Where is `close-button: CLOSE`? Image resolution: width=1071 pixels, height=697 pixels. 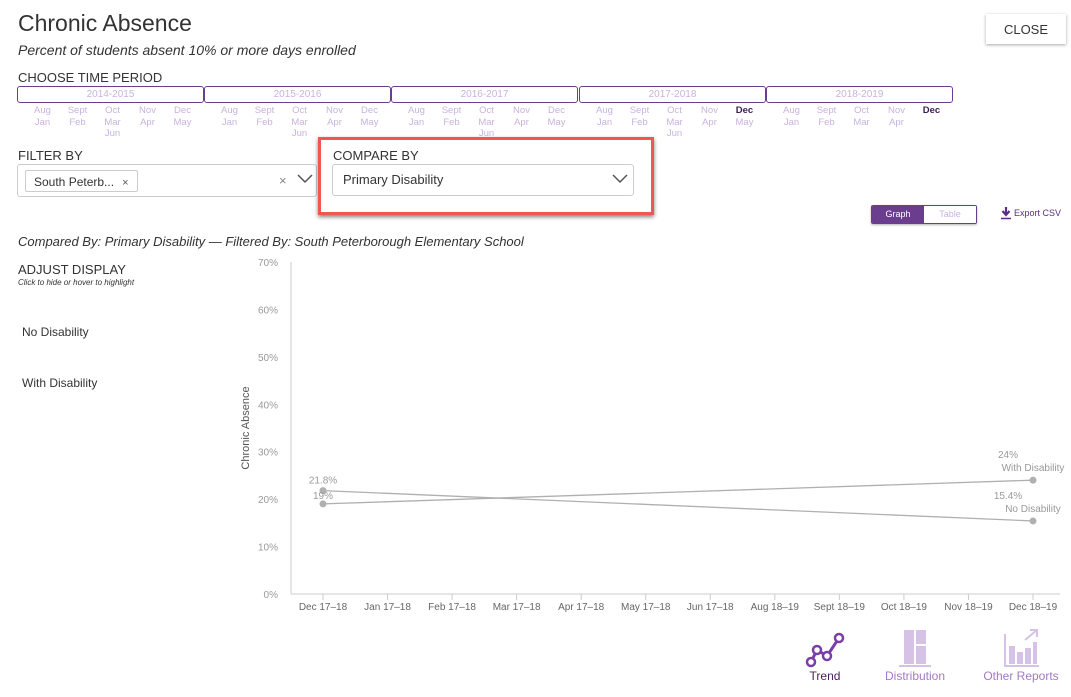
close-button: CLOSE is located at coordinates (1026, 29).